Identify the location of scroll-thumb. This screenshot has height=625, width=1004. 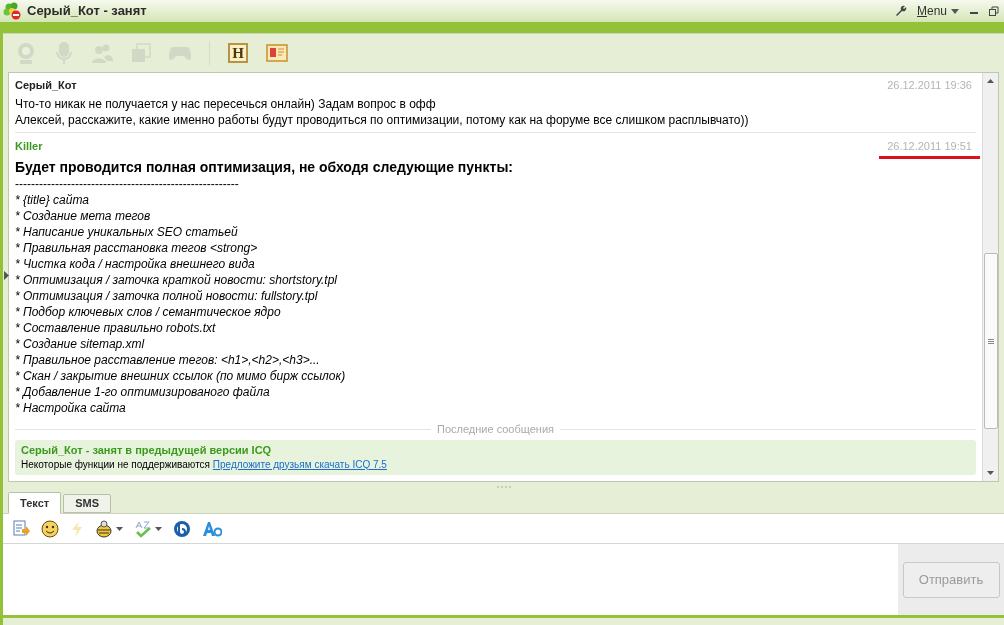
(990, 341).